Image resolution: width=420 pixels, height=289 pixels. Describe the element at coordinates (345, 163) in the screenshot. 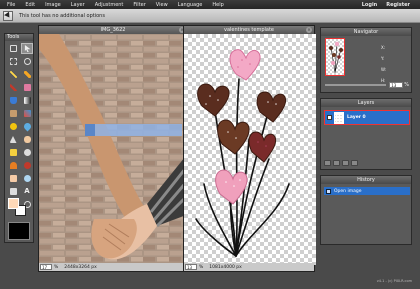

I see `delete-layer-icon` at that location.